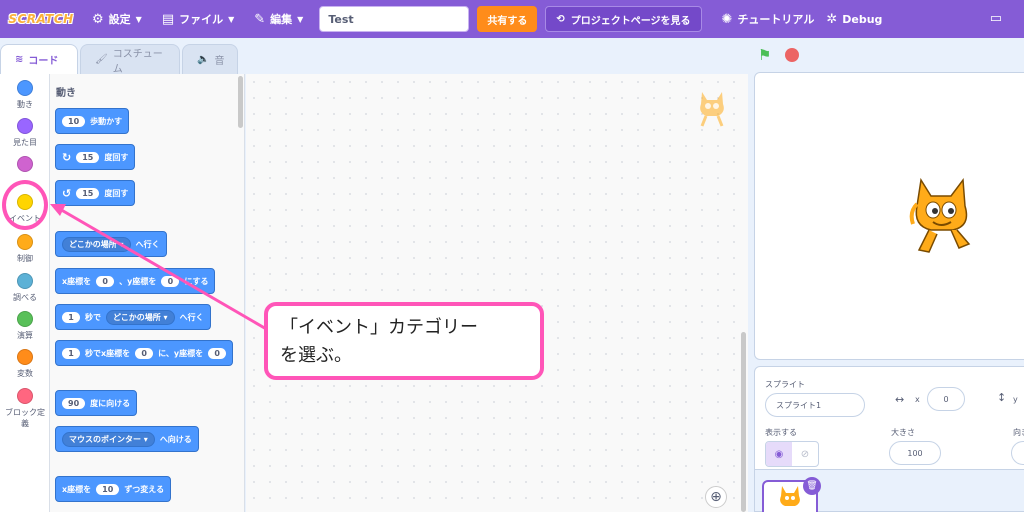  I want to click on callout-line-1: 「イベント」カテゴリー, so click(379, 327).